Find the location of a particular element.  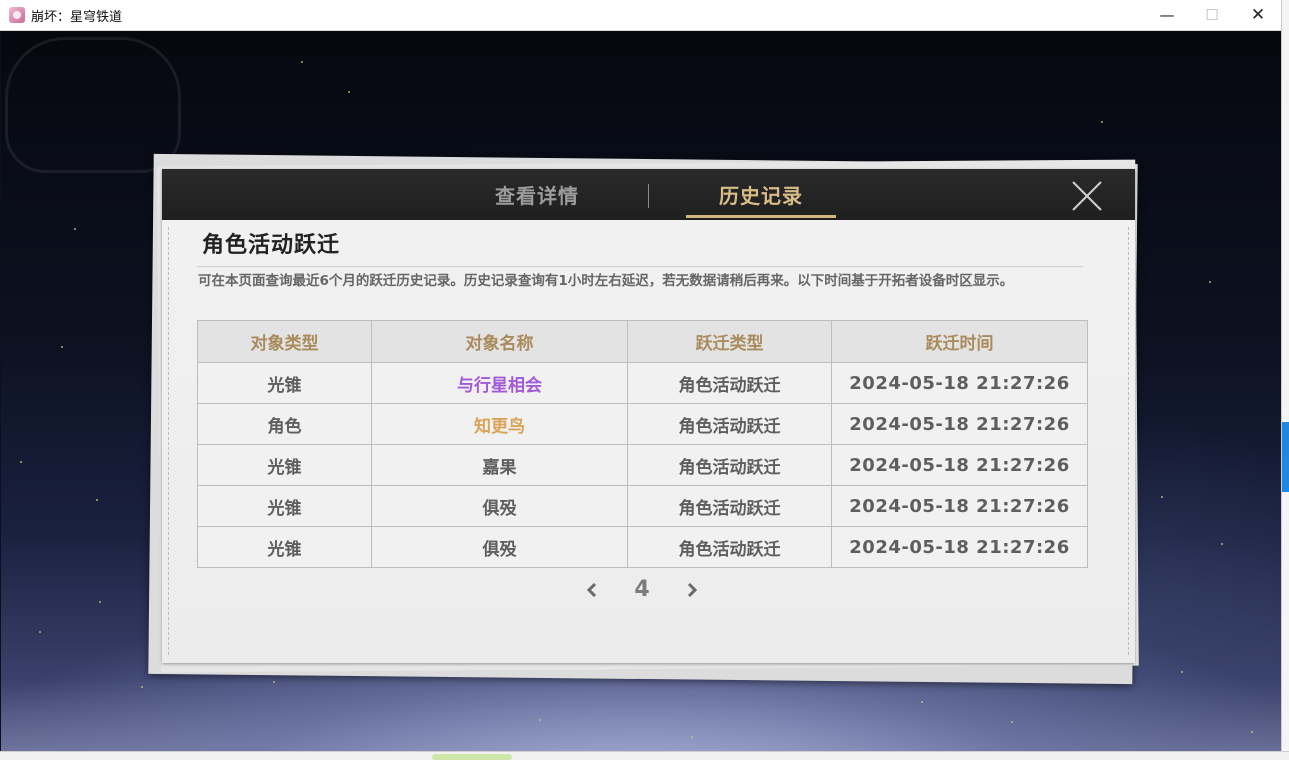

background-window-edge is located at coordinates (1285, 379).